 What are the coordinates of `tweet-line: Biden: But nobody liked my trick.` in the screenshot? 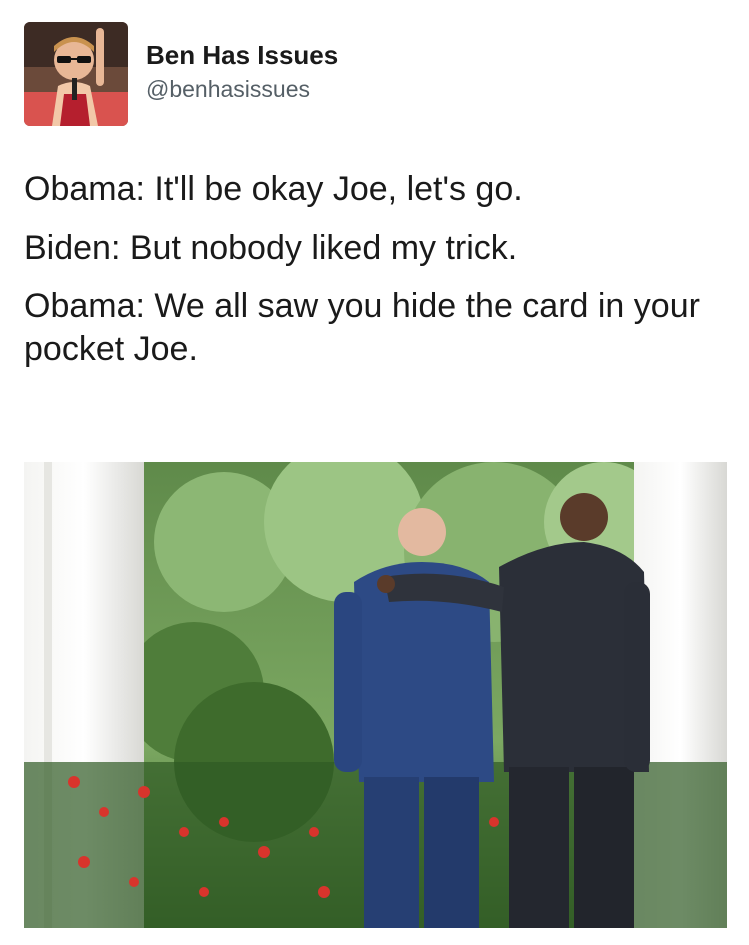 It's located at (271, 247).